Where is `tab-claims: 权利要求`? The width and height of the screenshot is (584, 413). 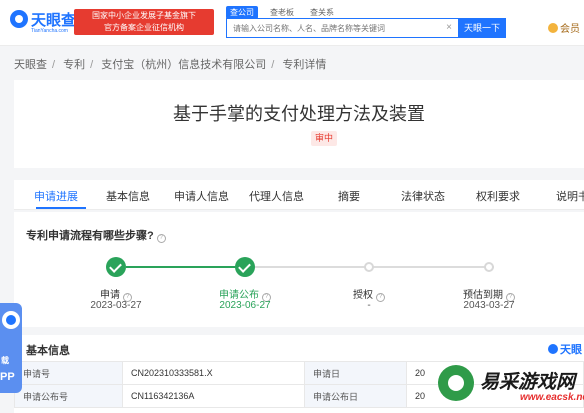 tab-claims: 权利要求 is located at coordinates (498, 196).